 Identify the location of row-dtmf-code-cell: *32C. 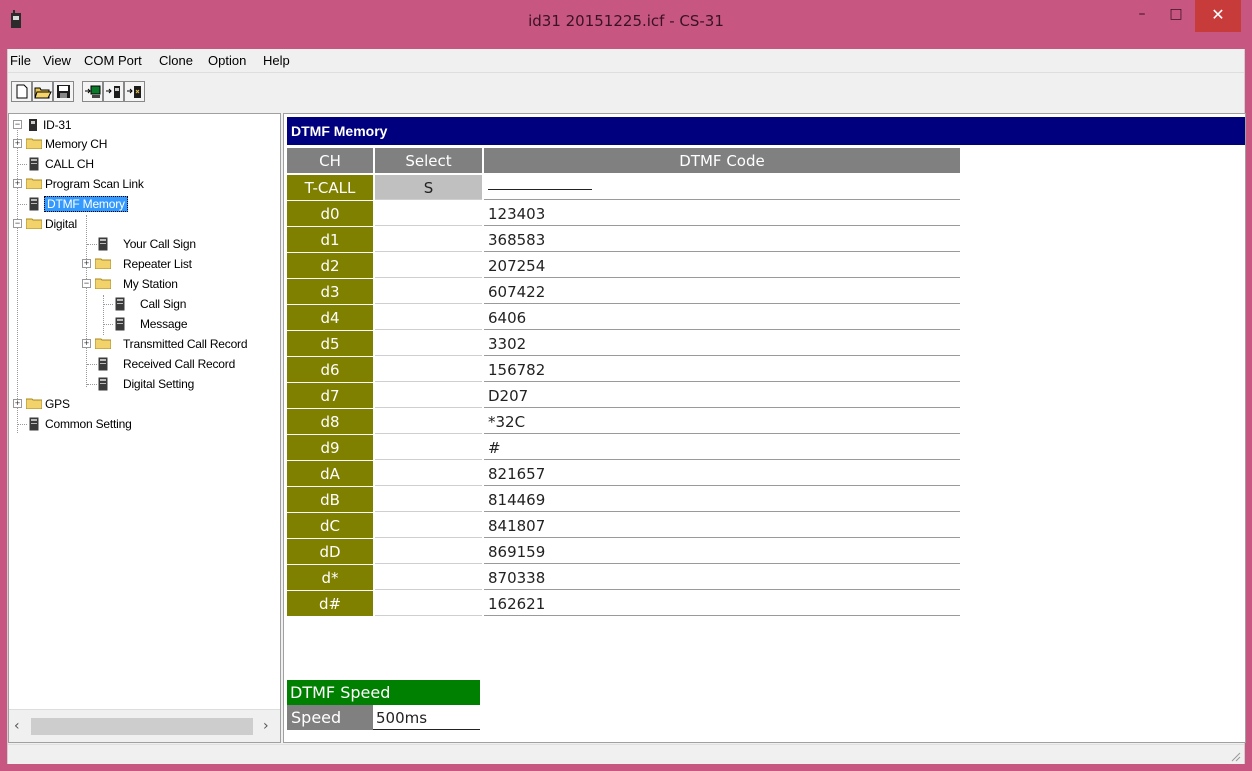
(722, 421).